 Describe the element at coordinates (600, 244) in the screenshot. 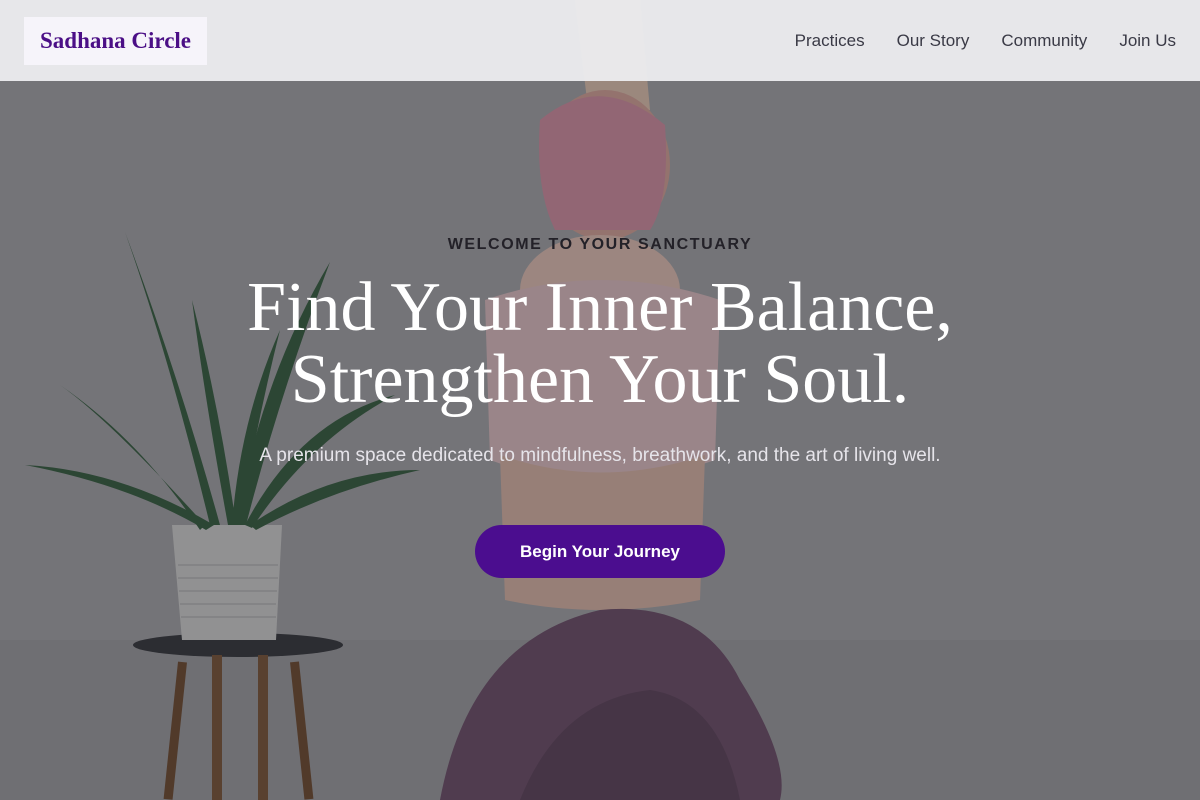

I see `hero-eyebrow: WELCOME TO YOUR SANCTUARY` at that location.